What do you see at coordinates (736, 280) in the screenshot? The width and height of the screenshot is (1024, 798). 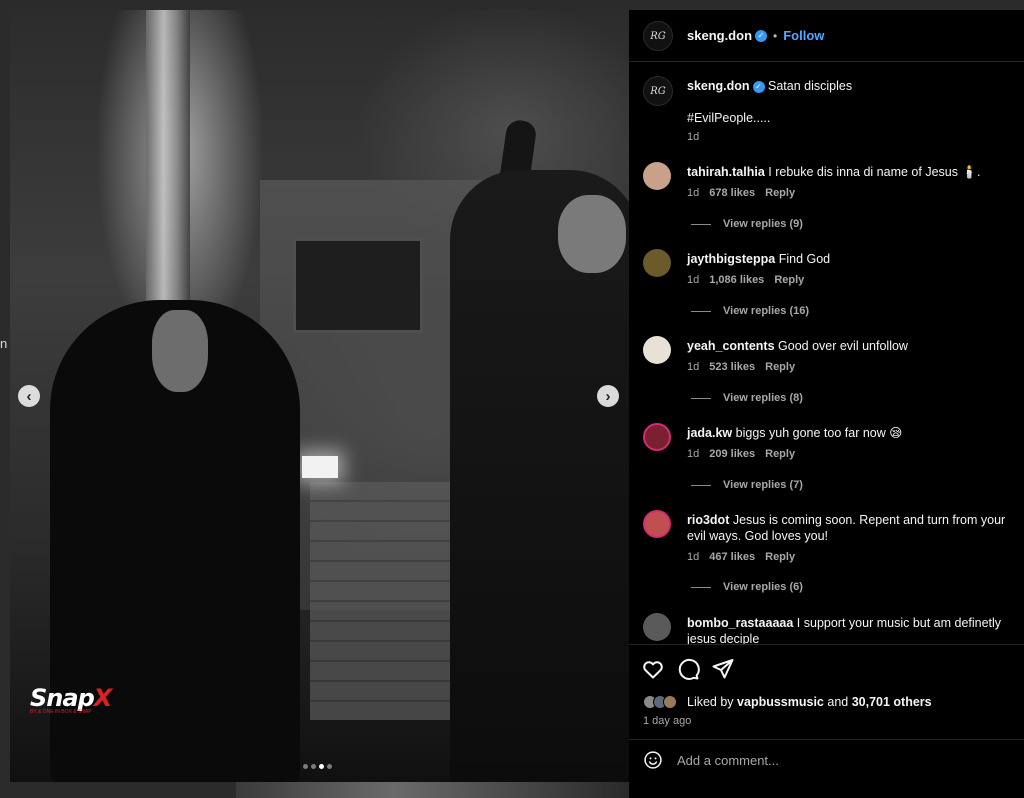 I see `comment-likes: 1,086 likes` at bounding box center [736, 280].